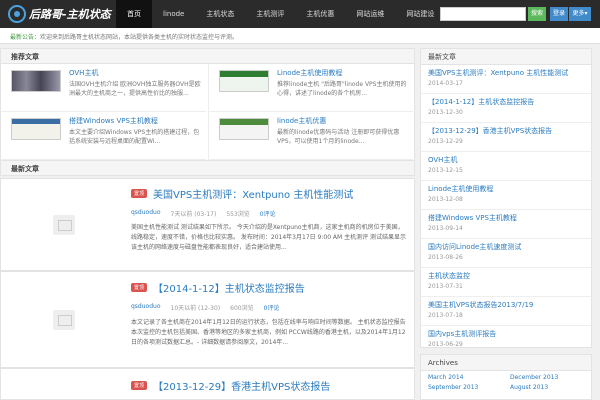 Image resolution: width=600 pixels, height=400 pixels. Describe the element at coordinates (506, 73) in the screenshot. I see `recent-post-title: 美国VPS主机测评：Xentpuno 主机性能测试` at that location.